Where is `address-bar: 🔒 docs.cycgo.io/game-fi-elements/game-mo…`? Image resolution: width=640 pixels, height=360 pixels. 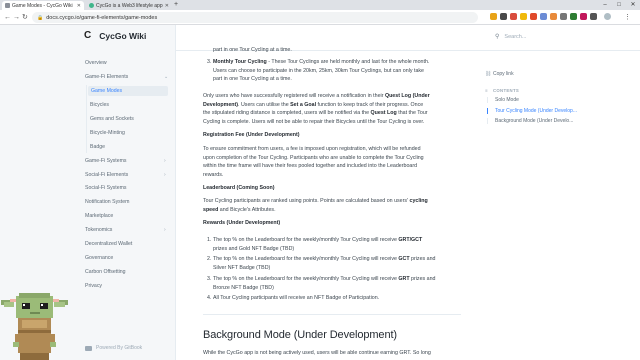 address-bar: 🔒 docs.cycgo.io/game-fi-elements/game-mo… is located at coordinates (255, 17).